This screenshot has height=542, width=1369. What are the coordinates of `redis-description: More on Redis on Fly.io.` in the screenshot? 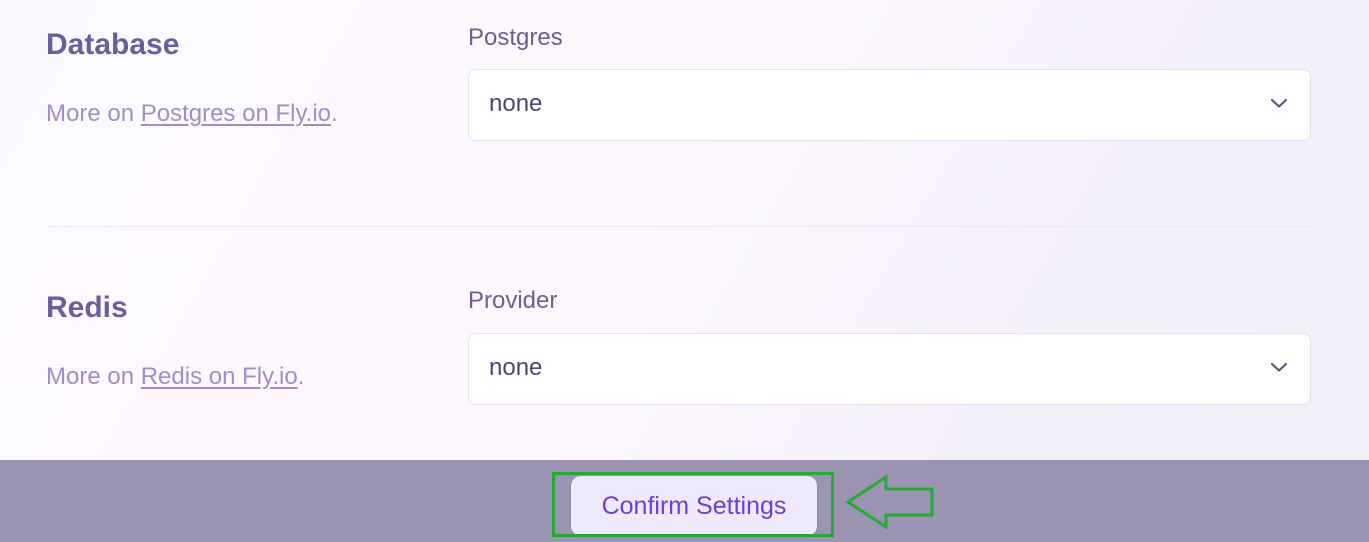 It's located at (175, 377).